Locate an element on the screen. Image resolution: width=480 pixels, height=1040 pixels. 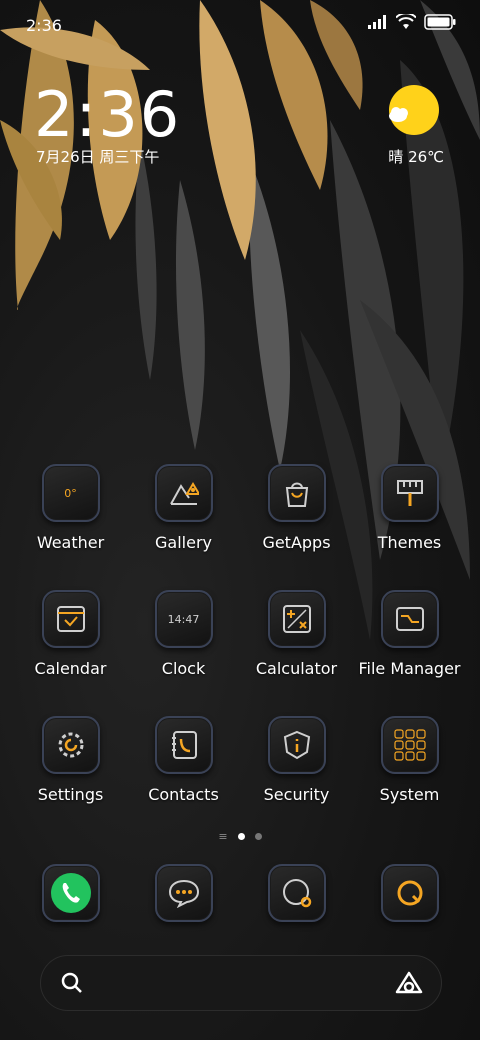
clock-icon: 14:47 is located at coordinates (183, 619).